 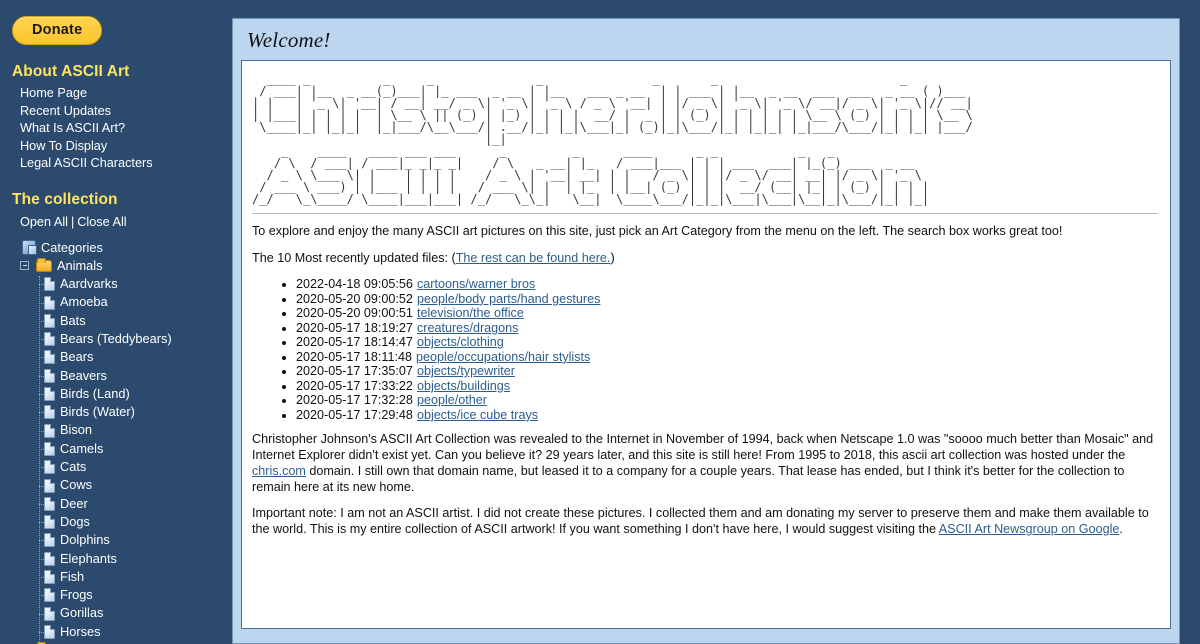 What do you see at coordinates (354, 385) in the screenshot?
I see `recent-file-timestamp: 2020-05-17 17:33:22` at bounding box center [354, 385].